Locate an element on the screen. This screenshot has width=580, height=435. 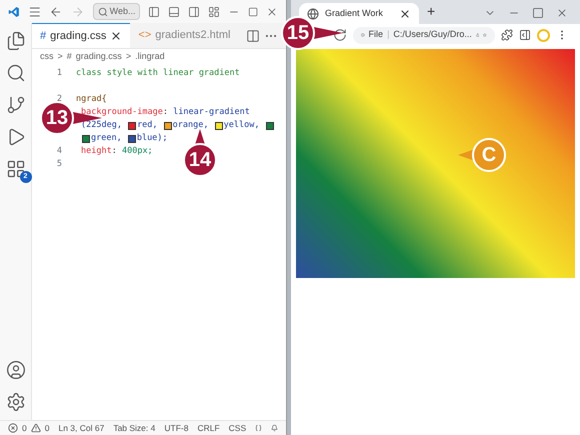
code-token: background-image is located at coordinates (122, 112).